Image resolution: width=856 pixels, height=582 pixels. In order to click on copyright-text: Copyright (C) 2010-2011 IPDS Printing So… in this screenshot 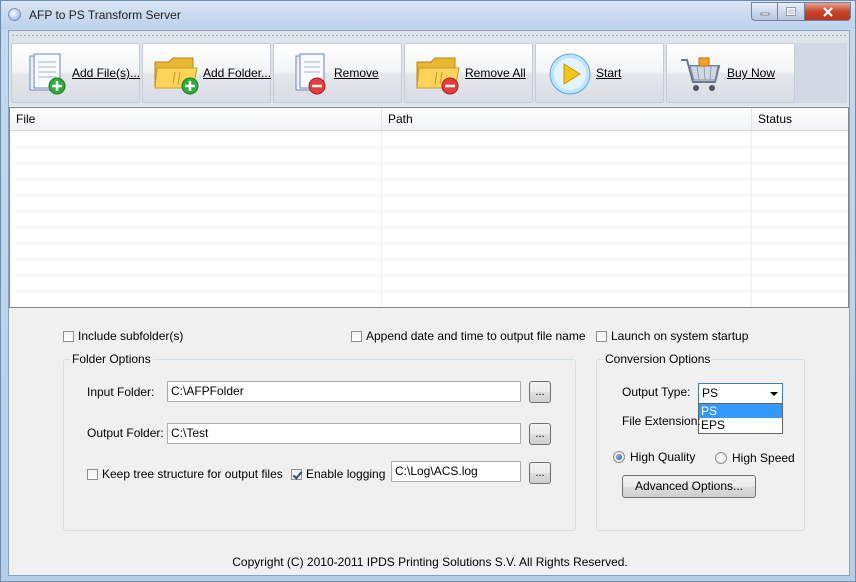, I will do `click(430, 562)`.